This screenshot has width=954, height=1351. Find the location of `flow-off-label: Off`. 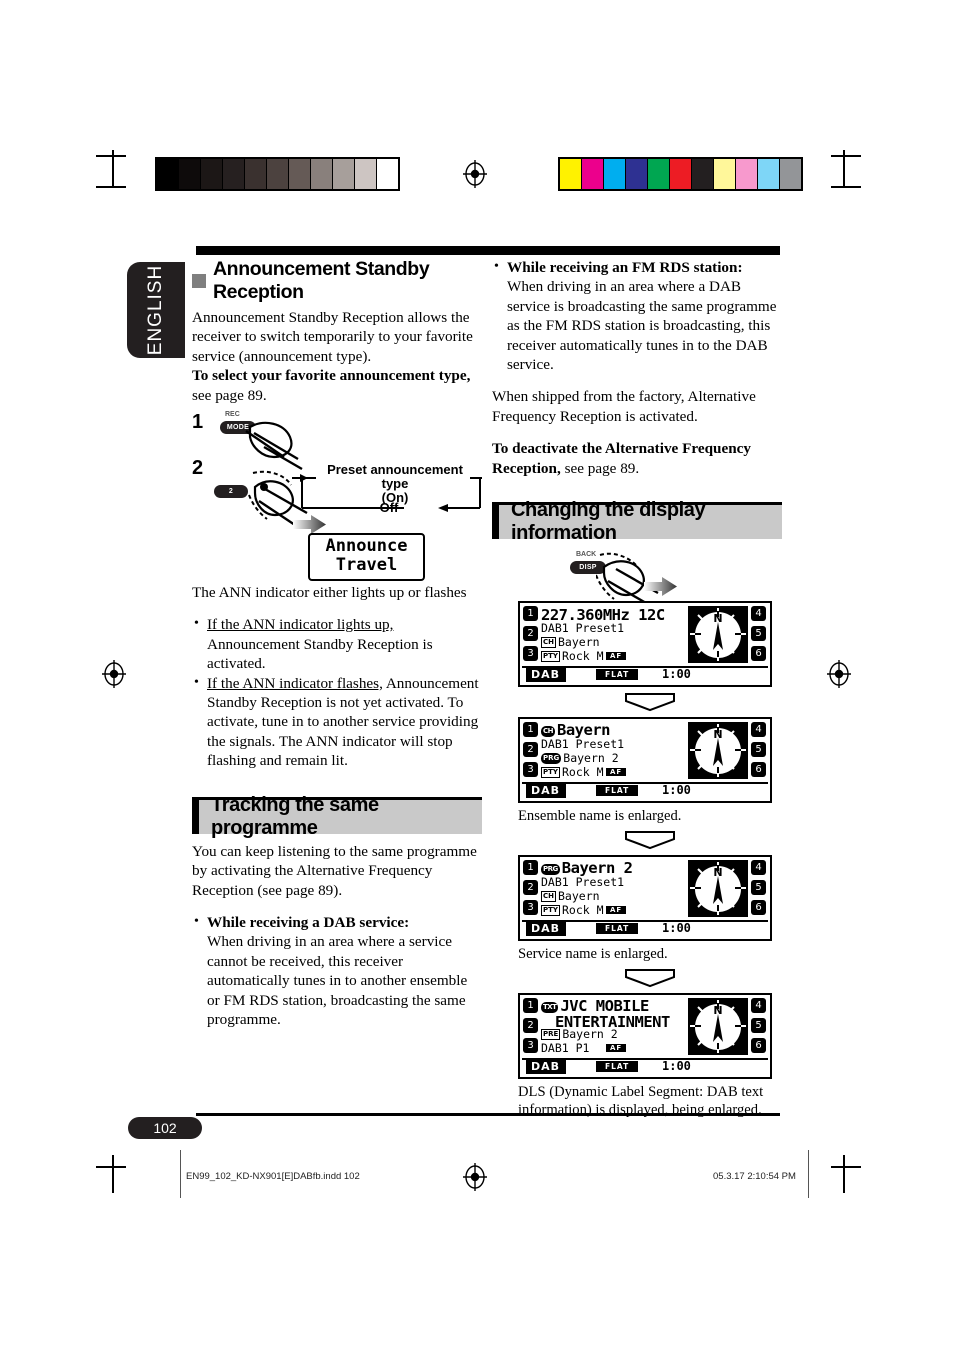

flow-off-label: Off is located at coordinates (389, 508).